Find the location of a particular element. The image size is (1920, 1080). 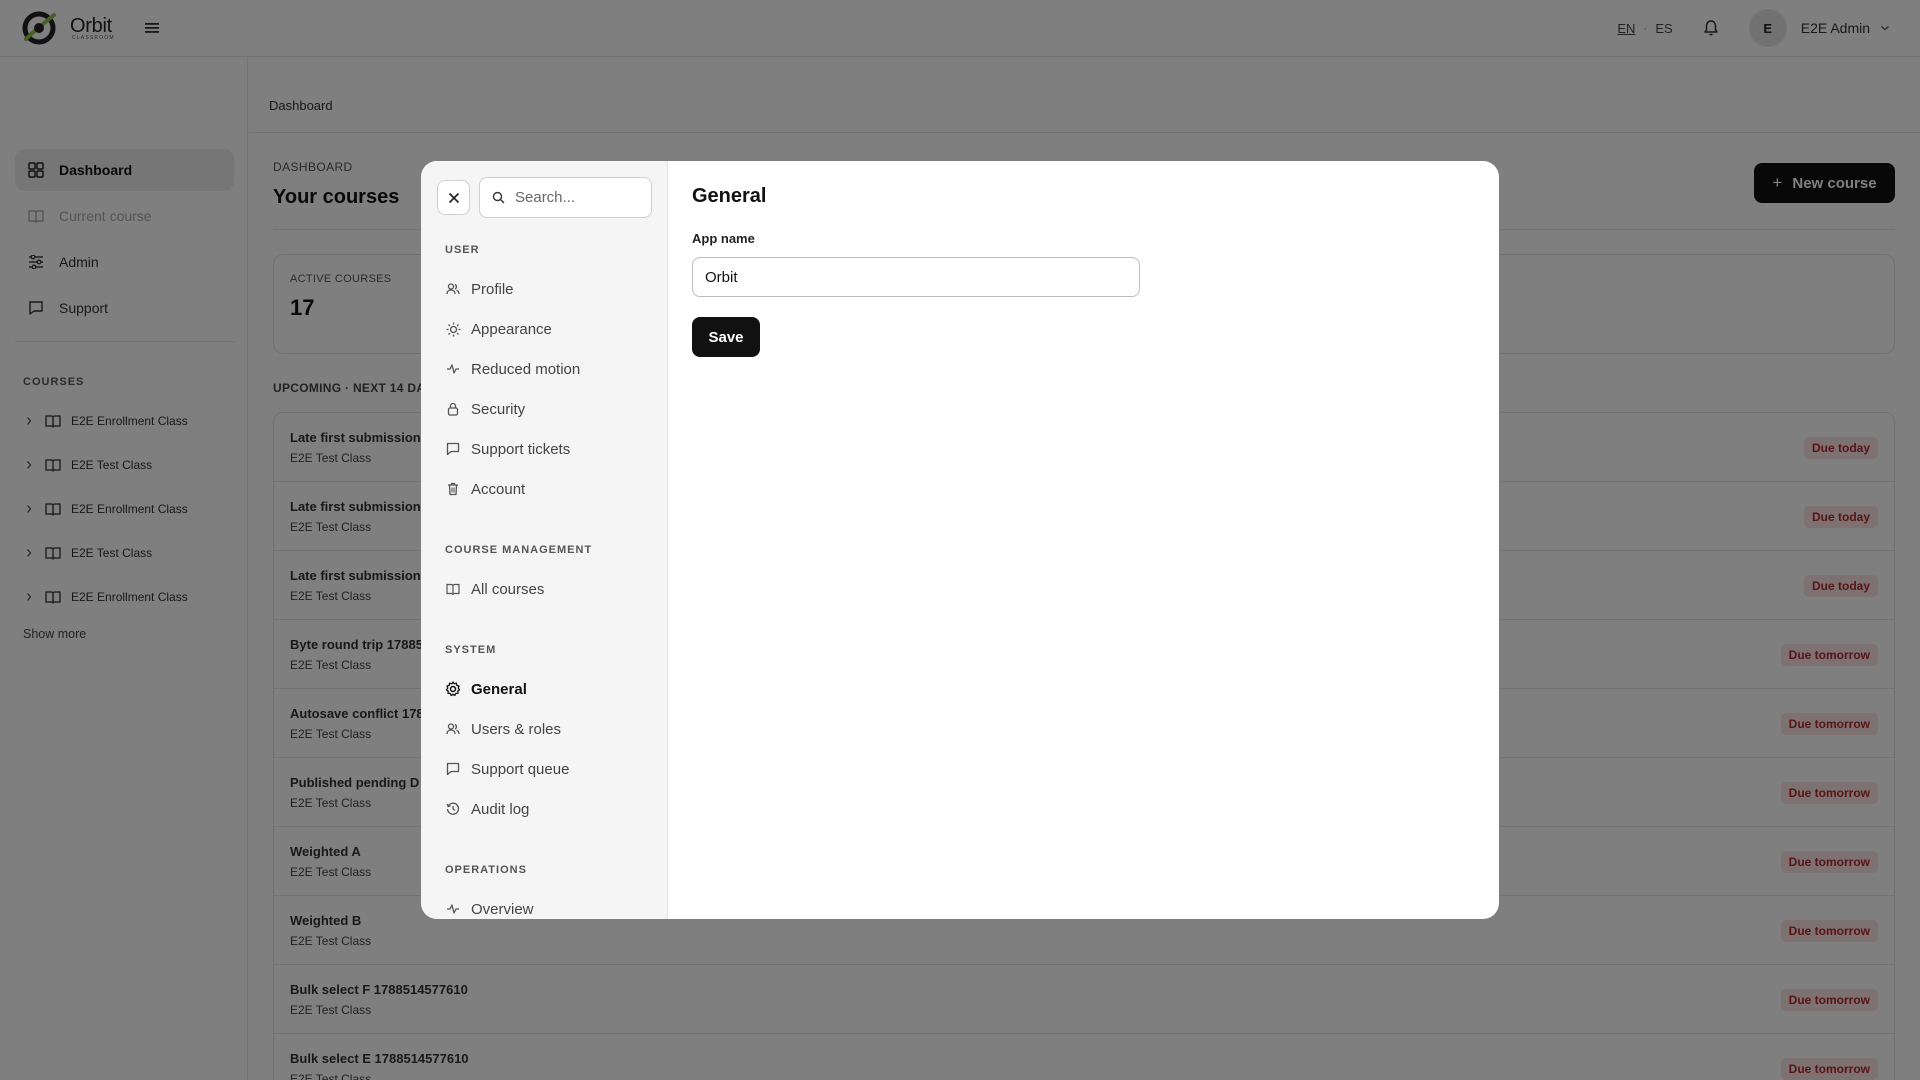

settings-search is located at coordinates (565, 197).